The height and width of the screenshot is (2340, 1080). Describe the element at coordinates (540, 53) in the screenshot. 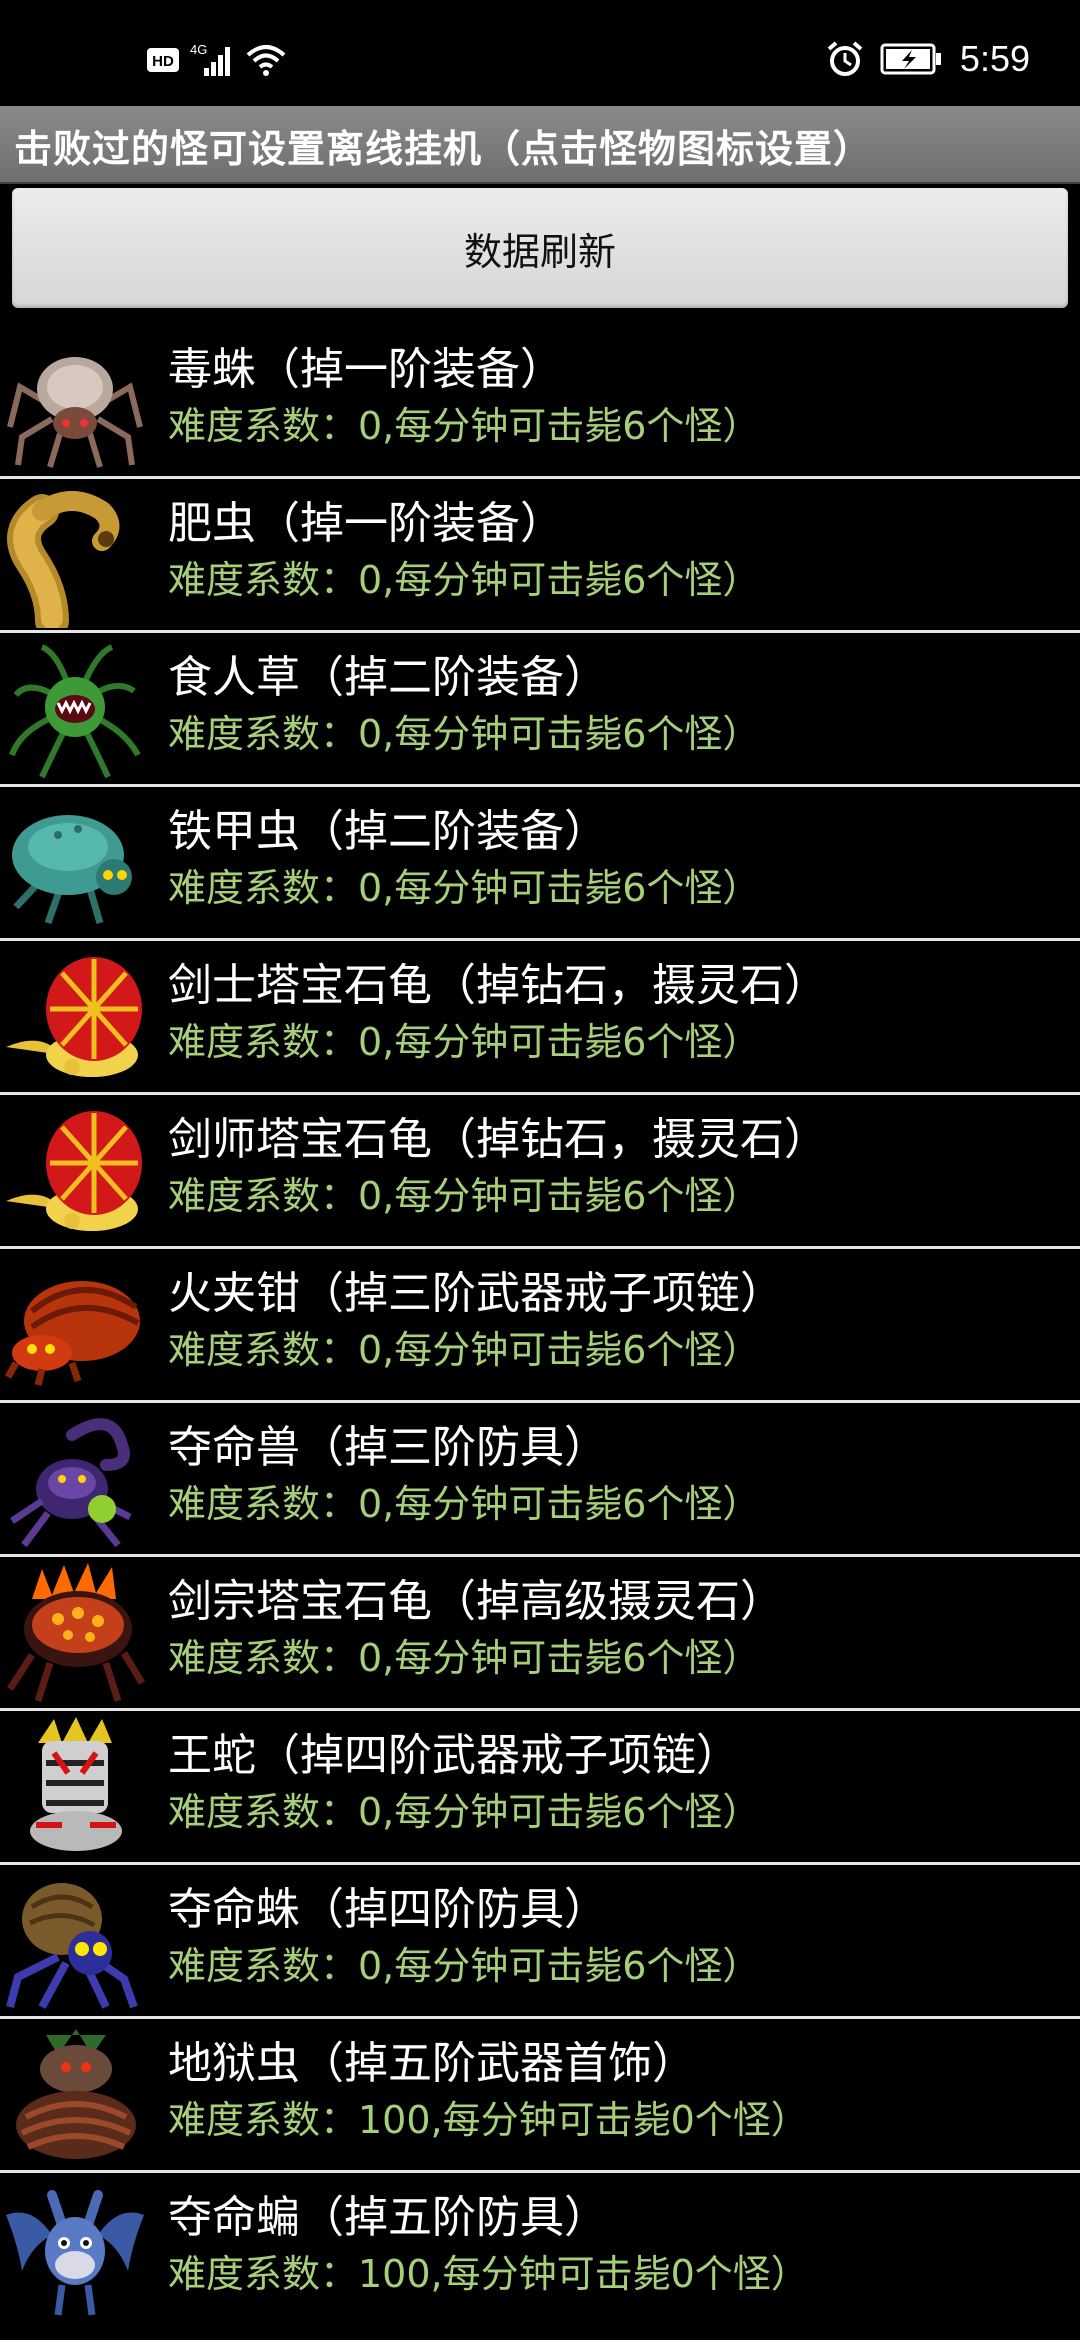

I see `status-bar: HD 4G 5:59` at that location.